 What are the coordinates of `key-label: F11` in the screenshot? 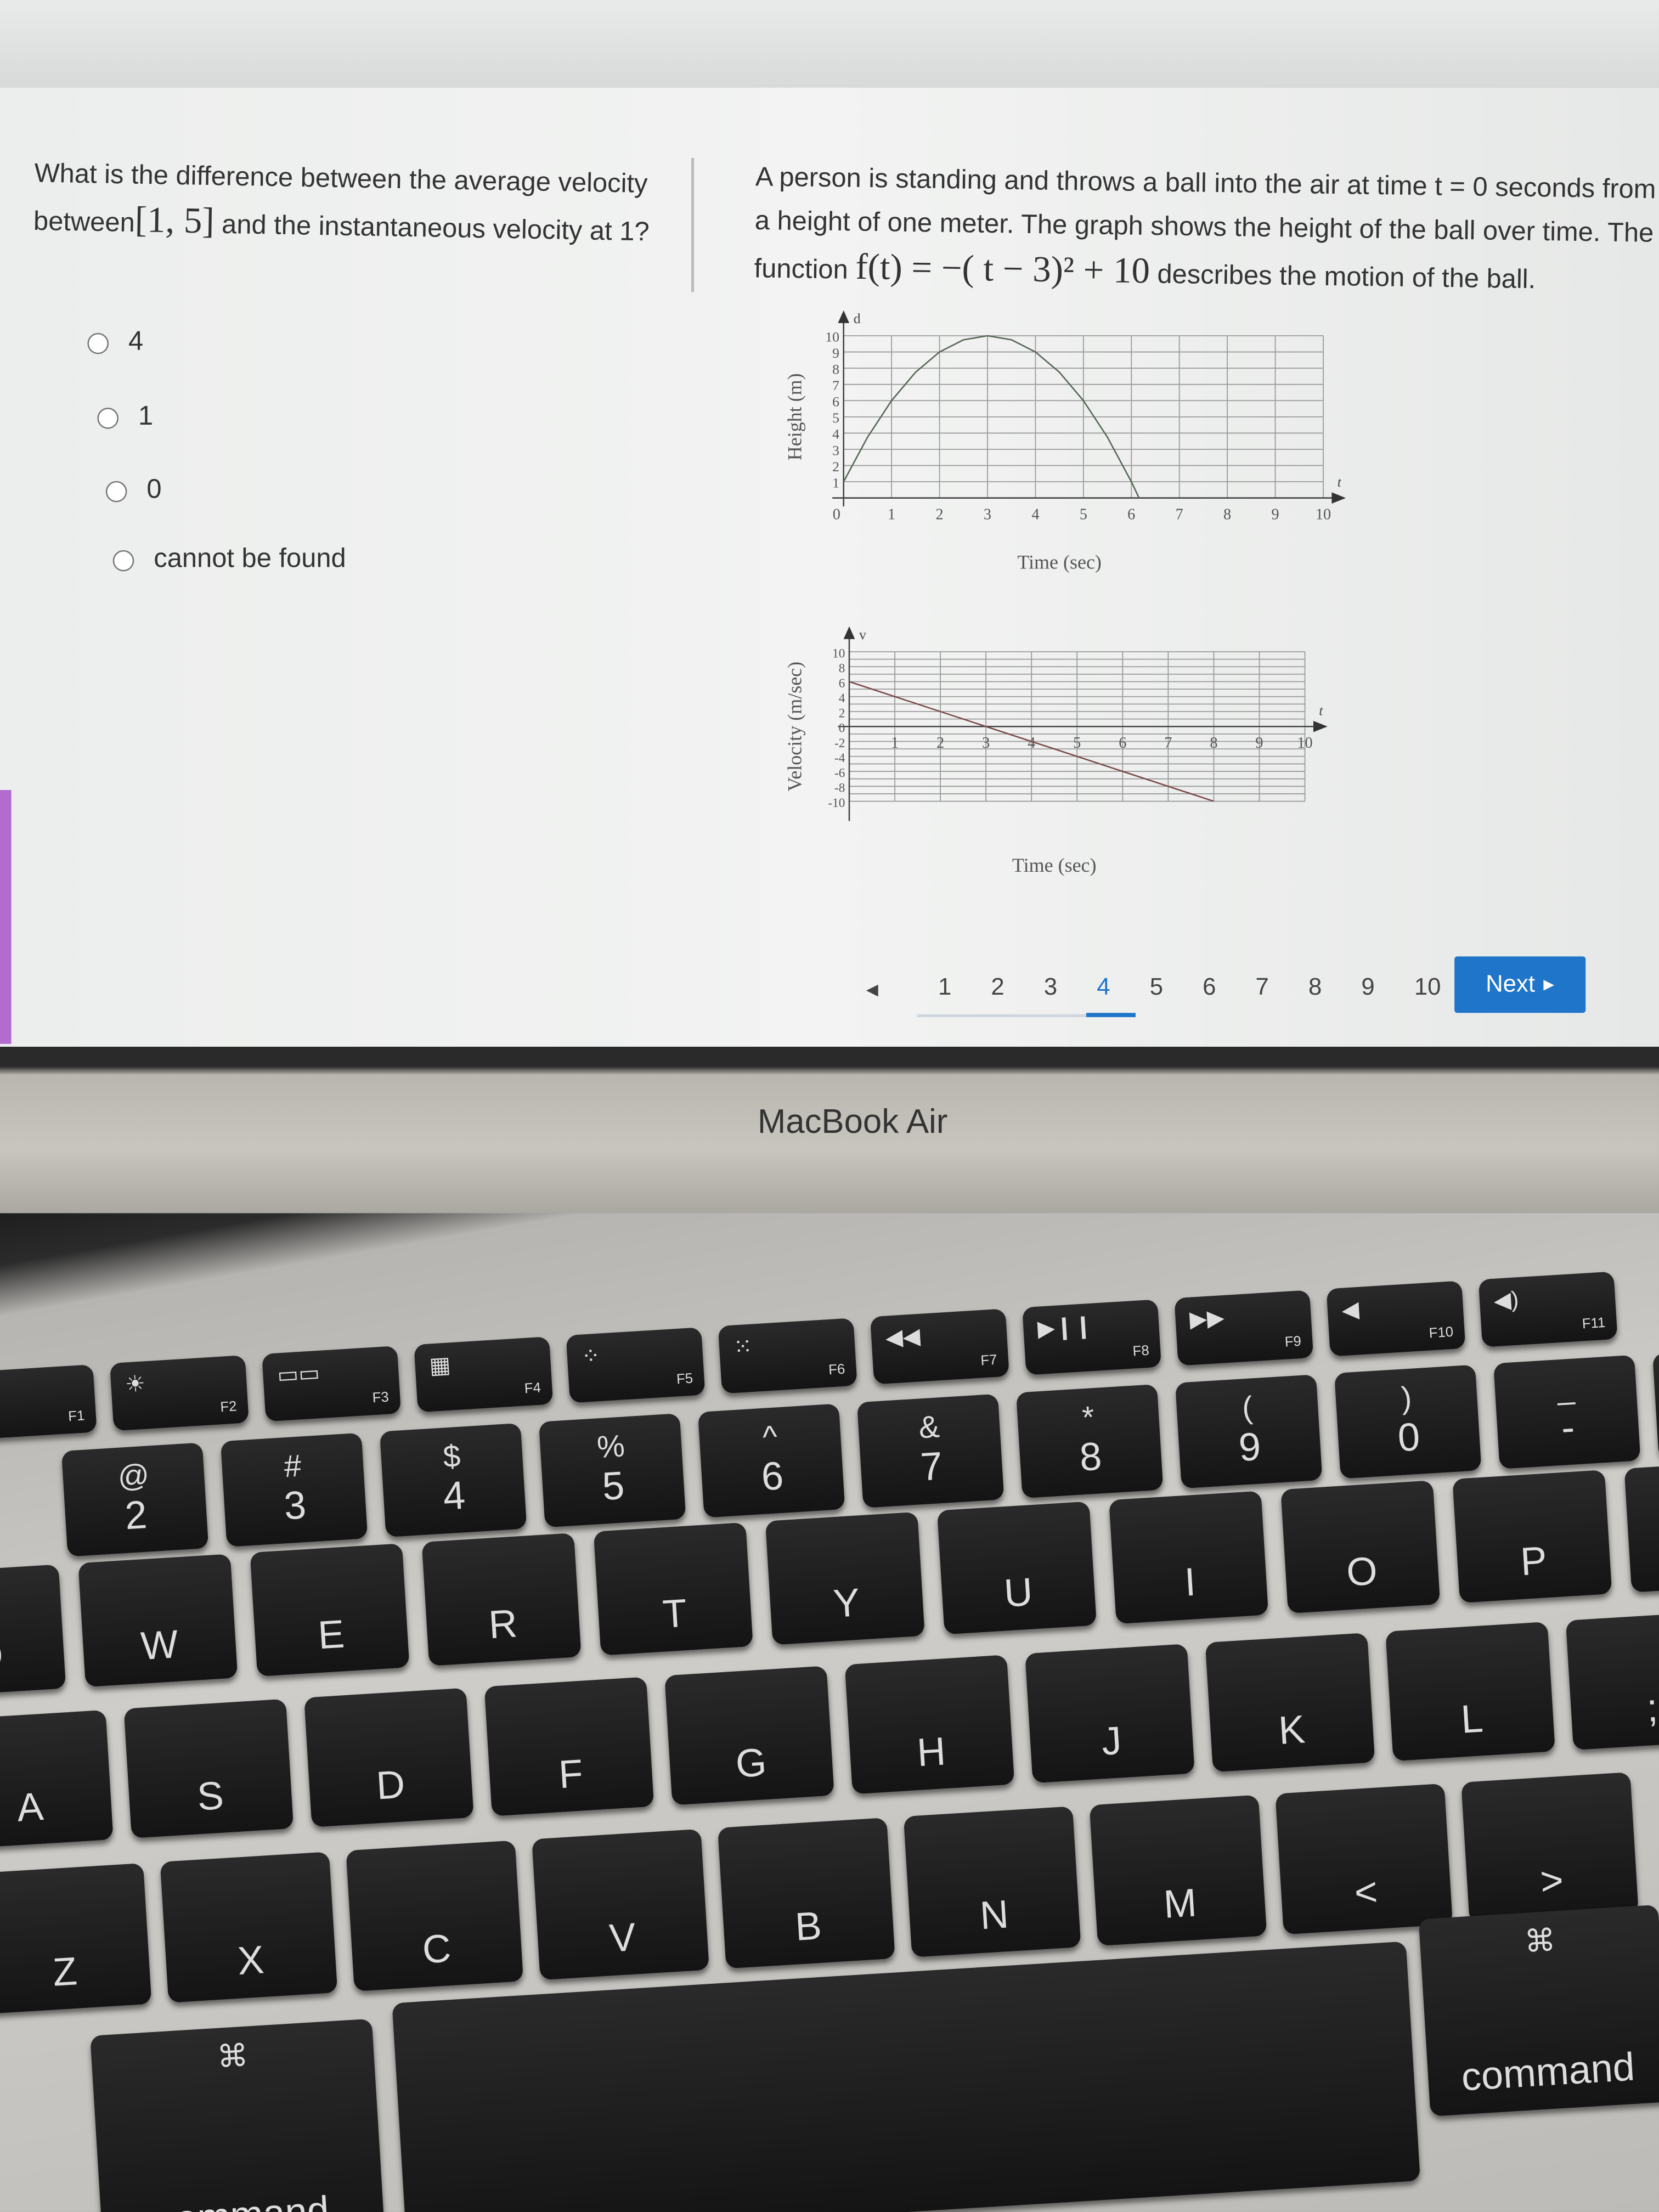 It's located at (1594, 1324).